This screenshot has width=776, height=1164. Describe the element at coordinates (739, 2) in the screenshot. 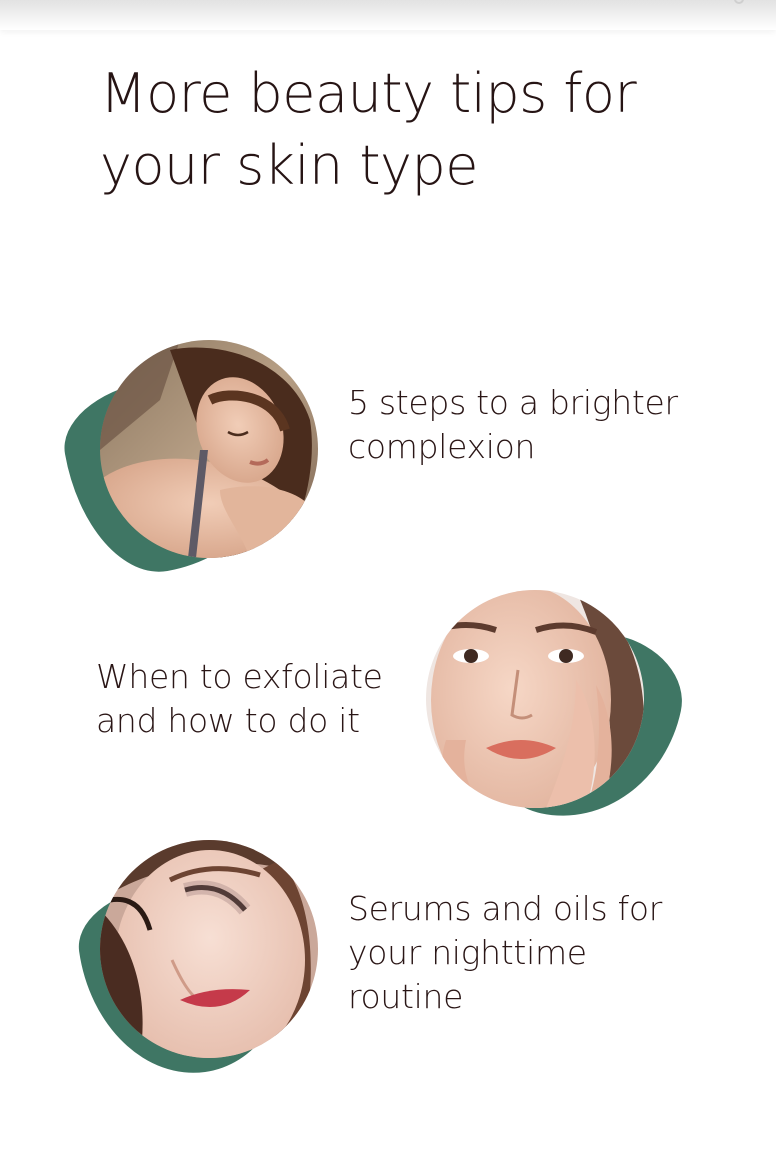

I see `settings-icon` at that location.